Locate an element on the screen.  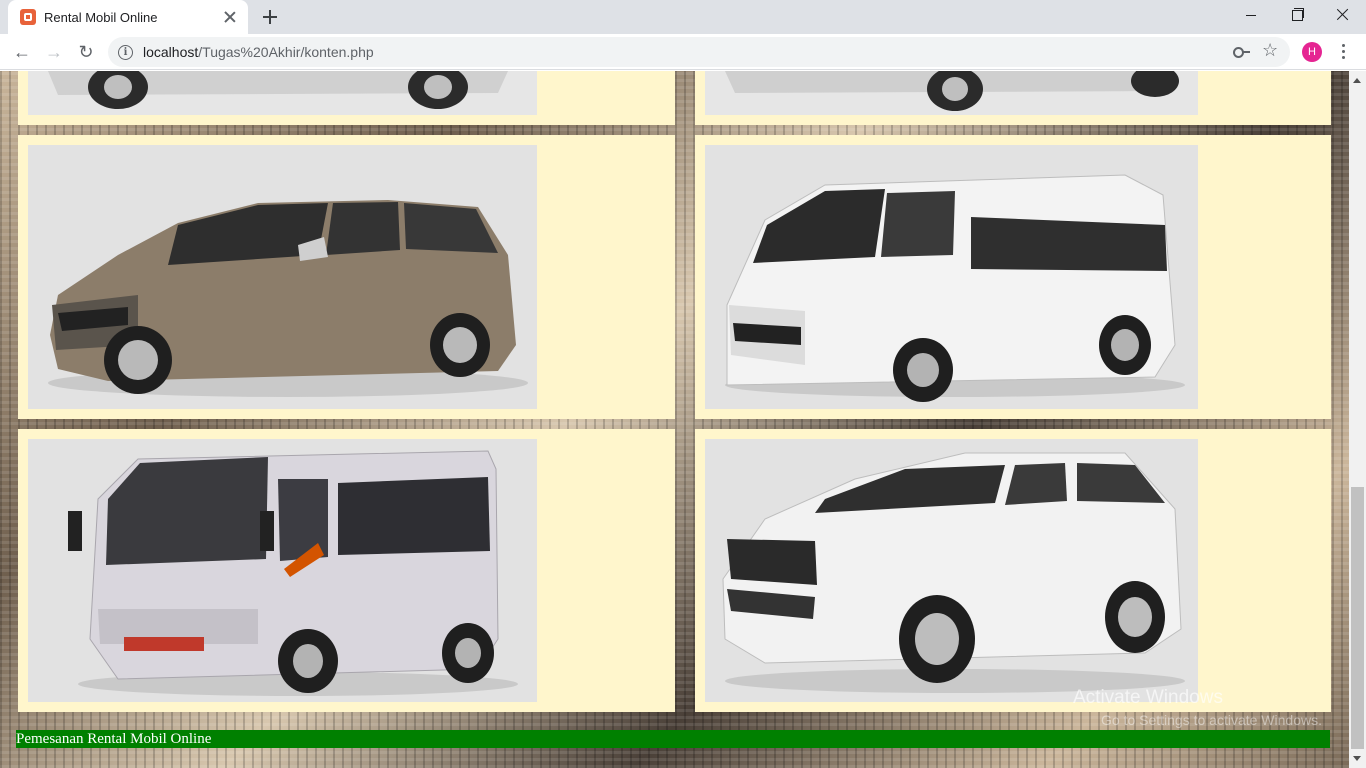
close-window-button is located at coordinates (1343, 15).